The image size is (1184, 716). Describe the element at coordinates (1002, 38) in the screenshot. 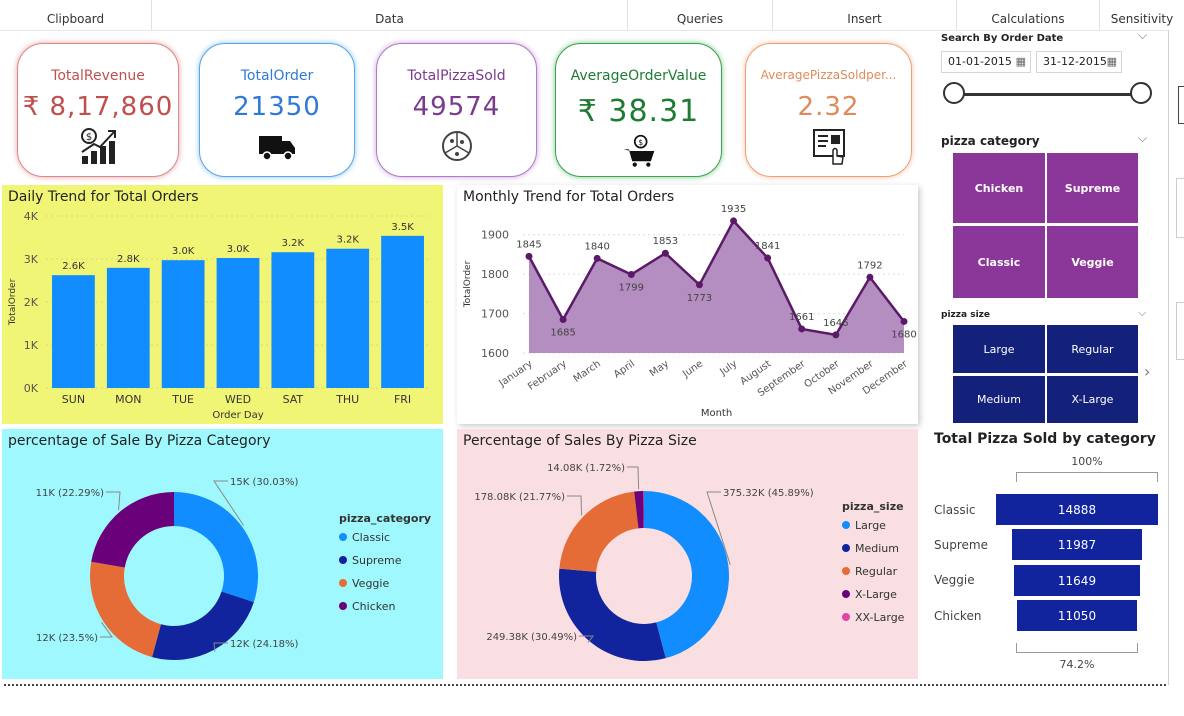

I see `date-slicer-label: Search By Order Date` at that location.